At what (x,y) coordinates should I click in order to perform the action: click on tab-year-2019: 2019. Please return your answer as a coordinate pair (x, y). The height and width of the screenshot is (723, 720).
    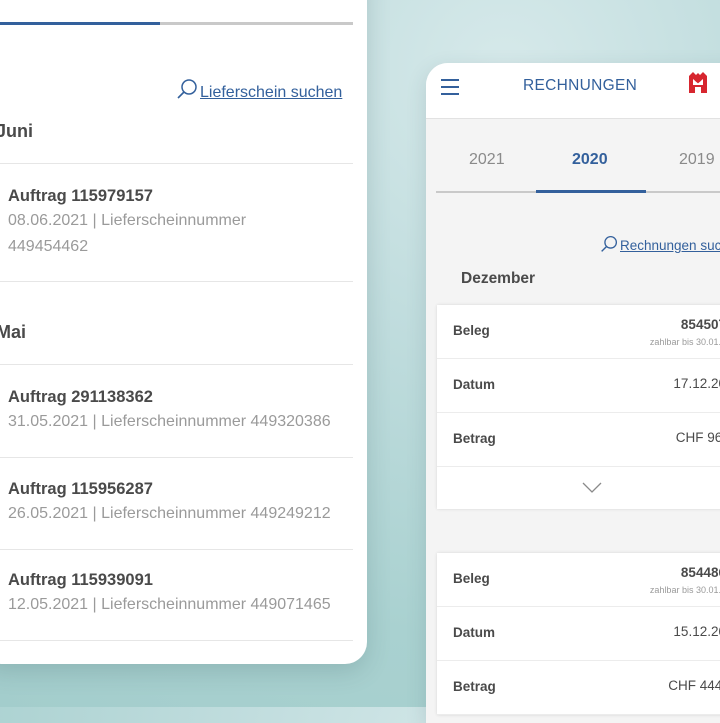
    Looking at the image, I should click on (697, 160).